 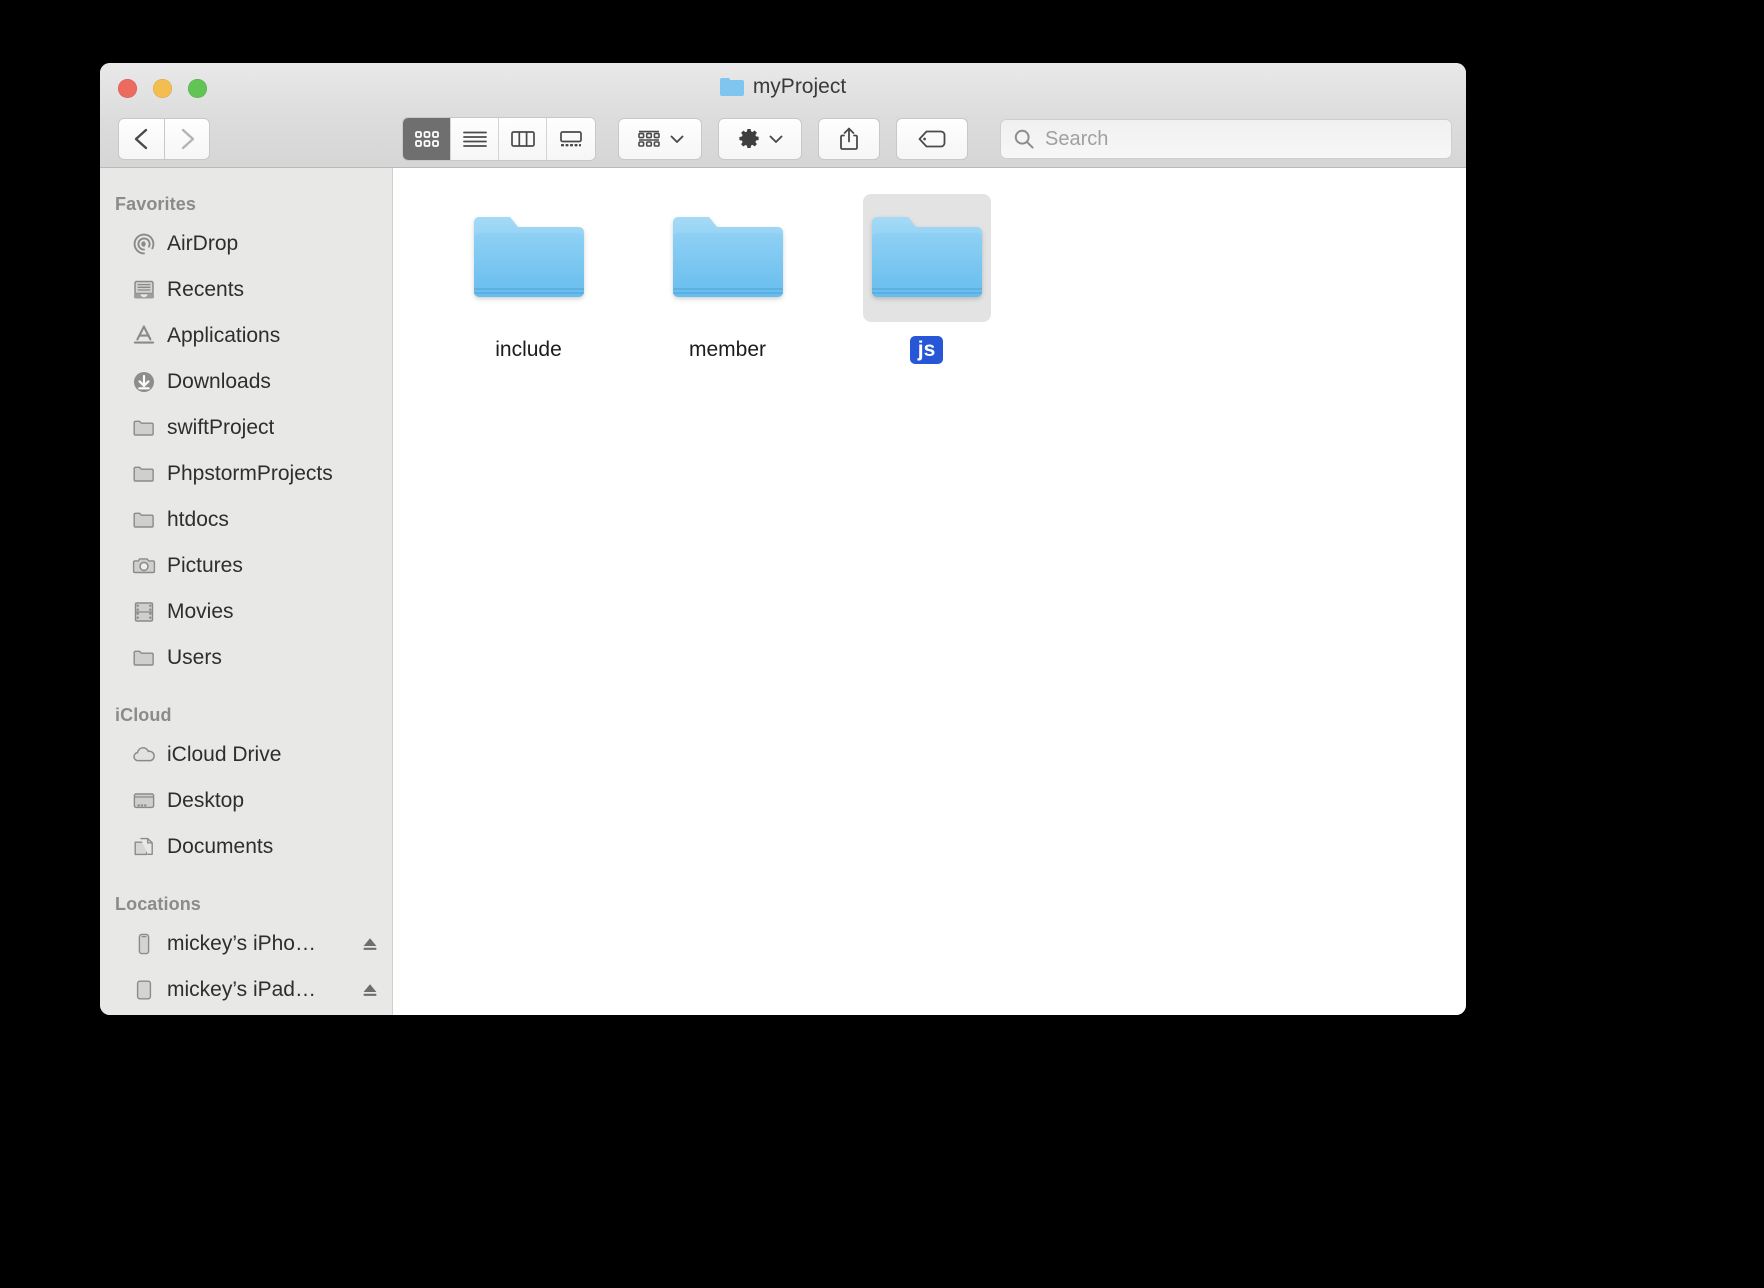 What do you see at coordinates (246, 801) in the screenshot?
I see `sidebar-item-desktop: Desktop` at bounding box center [246, 801].